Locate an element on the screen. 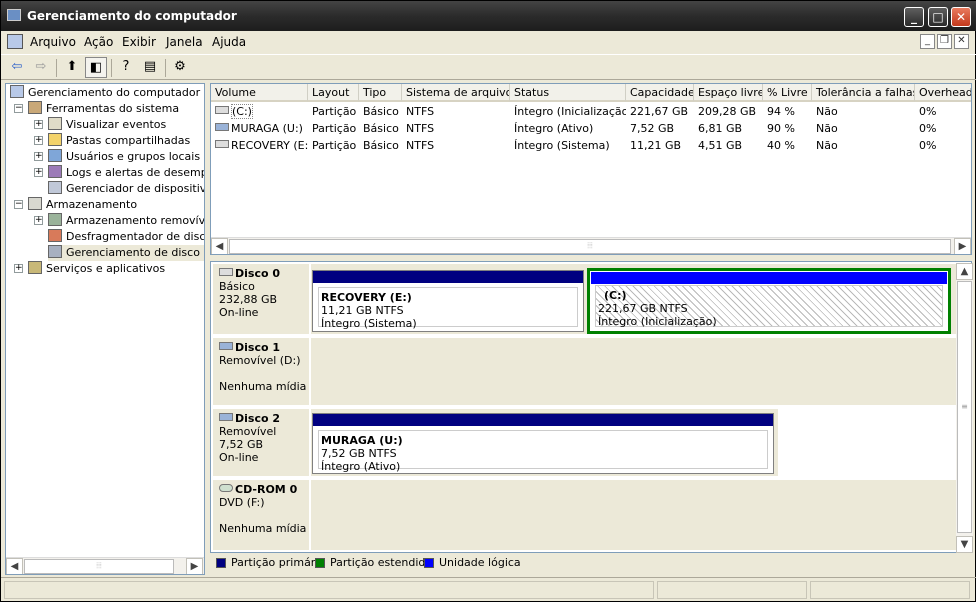 The width and height of the screenshot is (976, 602). disk-type: DVD (F:) is located at coordinates (242, 502).